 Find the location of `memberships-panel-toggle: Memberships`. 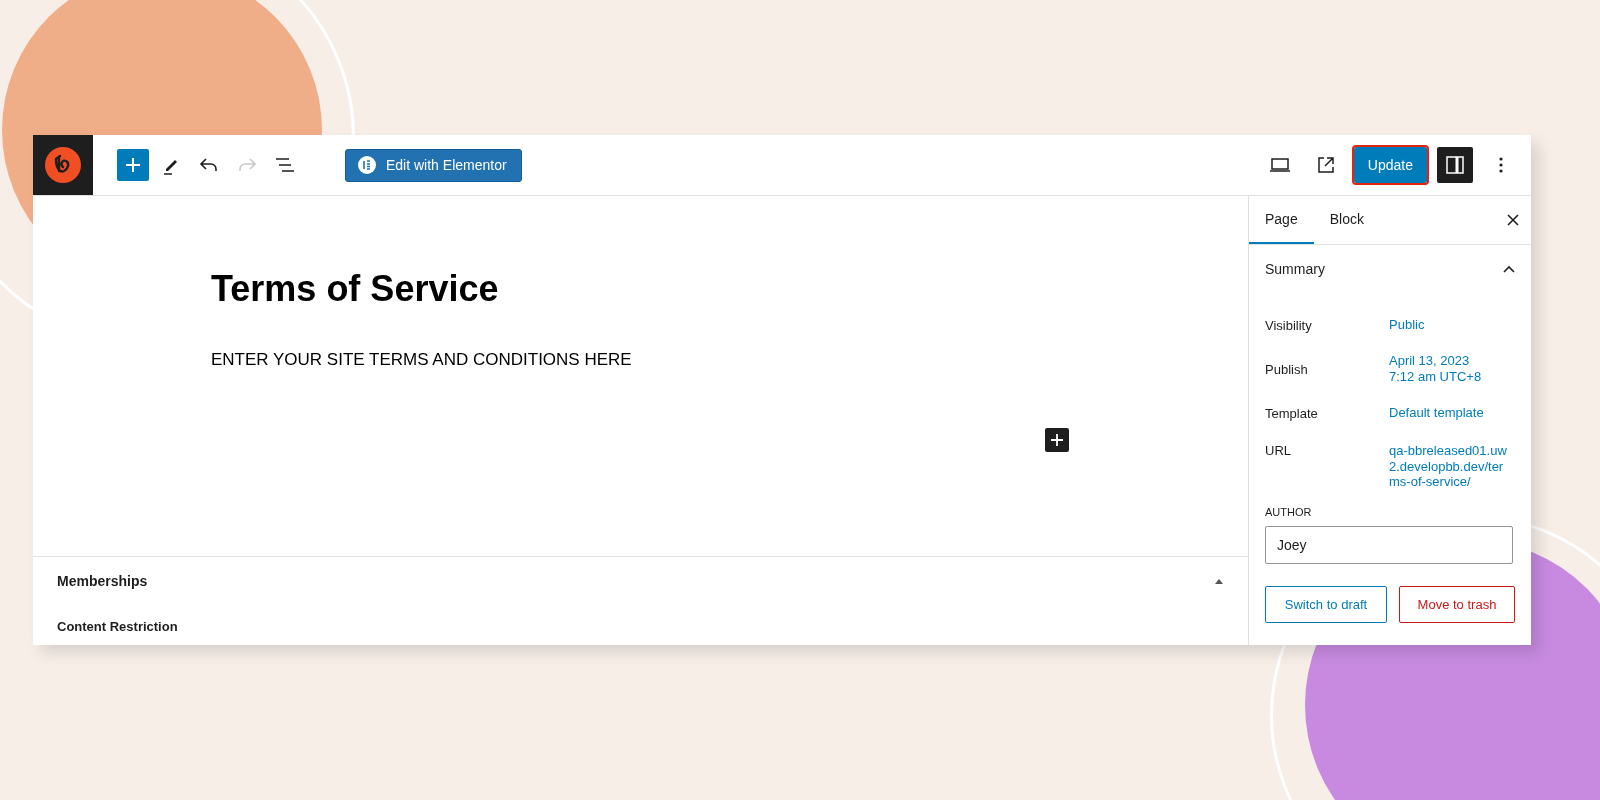

memberships-panel-toggle: Memberships is located at coordinates (640, 581).